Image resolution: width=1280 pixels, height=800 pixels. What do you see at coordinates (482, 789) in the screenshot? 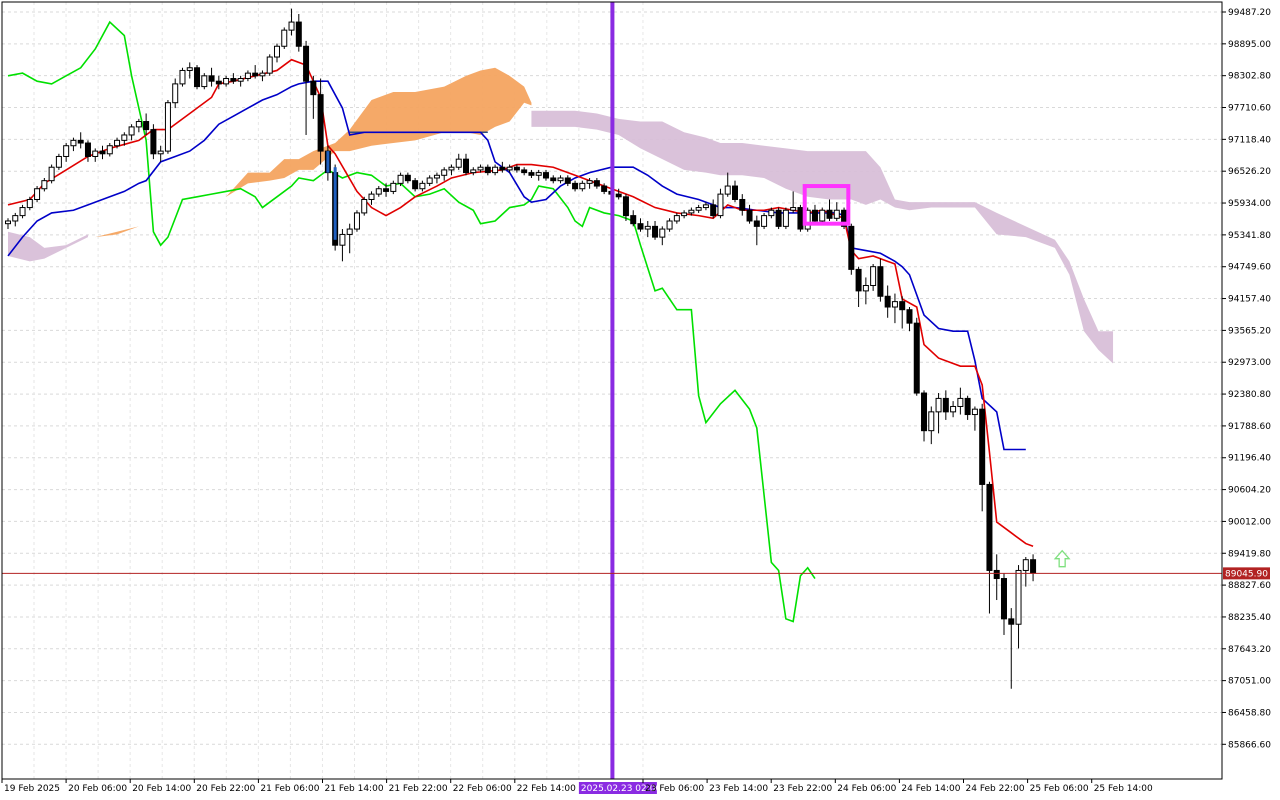
I see `x-tick-label: 22 Feb 06:00` at bounding box center [482, 789].